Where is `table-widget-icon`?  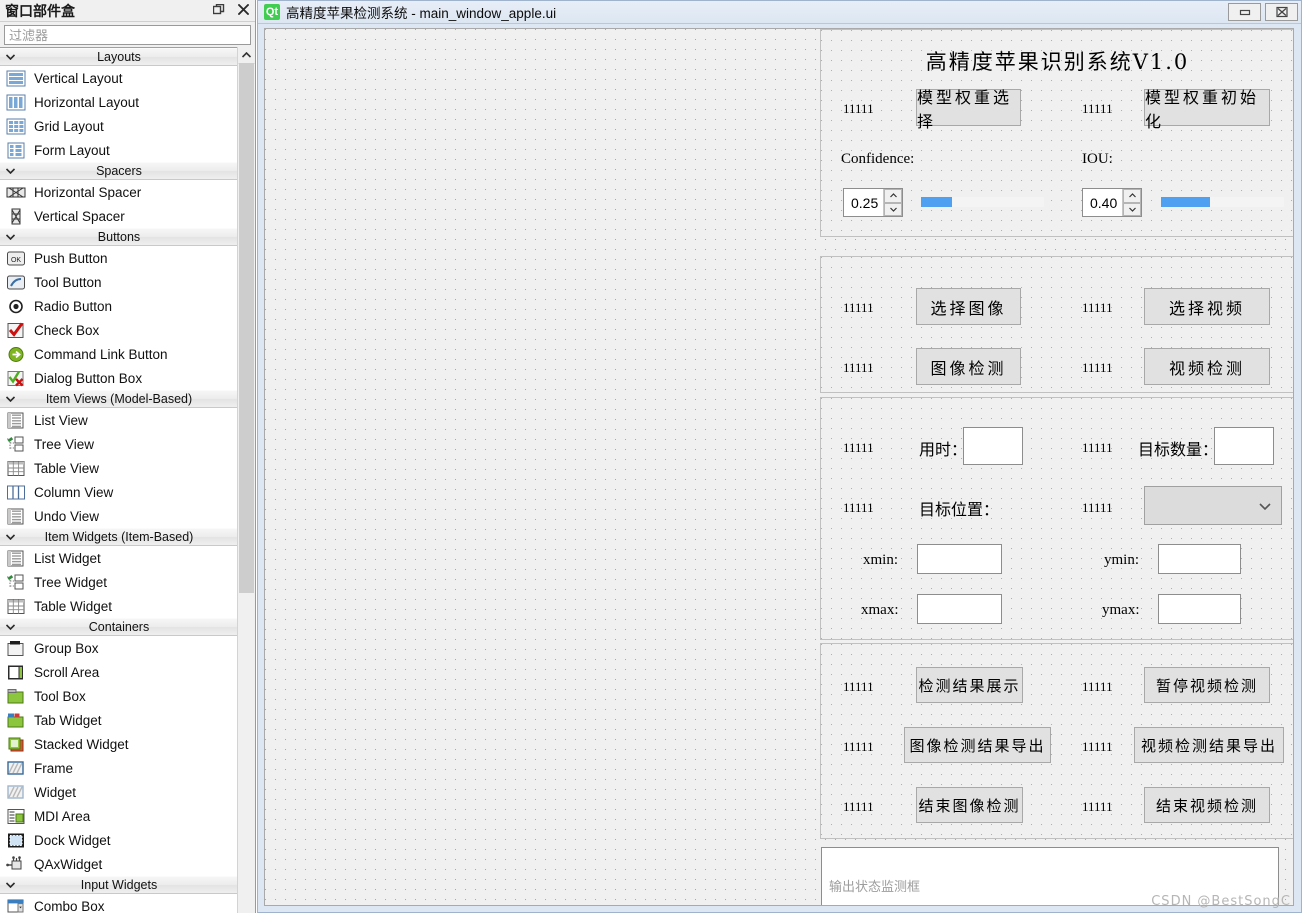 table-widget-icon is located at coordinates (16, 606).